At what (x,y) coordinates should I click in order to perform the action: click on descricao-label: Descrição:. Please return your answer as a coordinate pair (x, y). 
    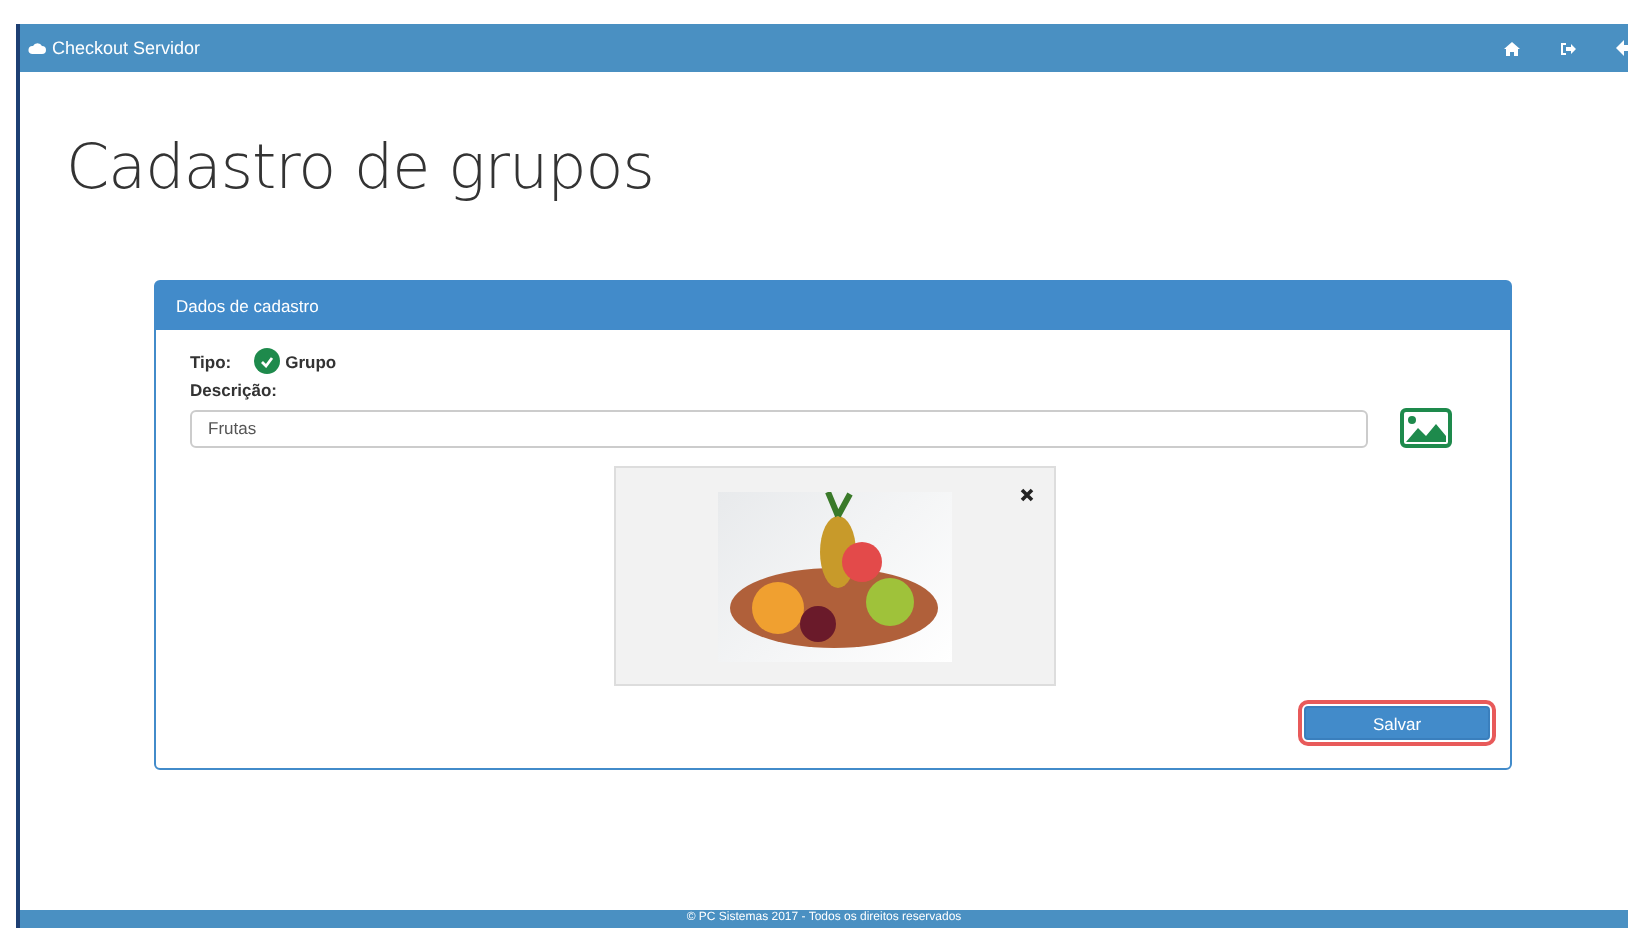
    Looking at the image, I should click on (233, 390).